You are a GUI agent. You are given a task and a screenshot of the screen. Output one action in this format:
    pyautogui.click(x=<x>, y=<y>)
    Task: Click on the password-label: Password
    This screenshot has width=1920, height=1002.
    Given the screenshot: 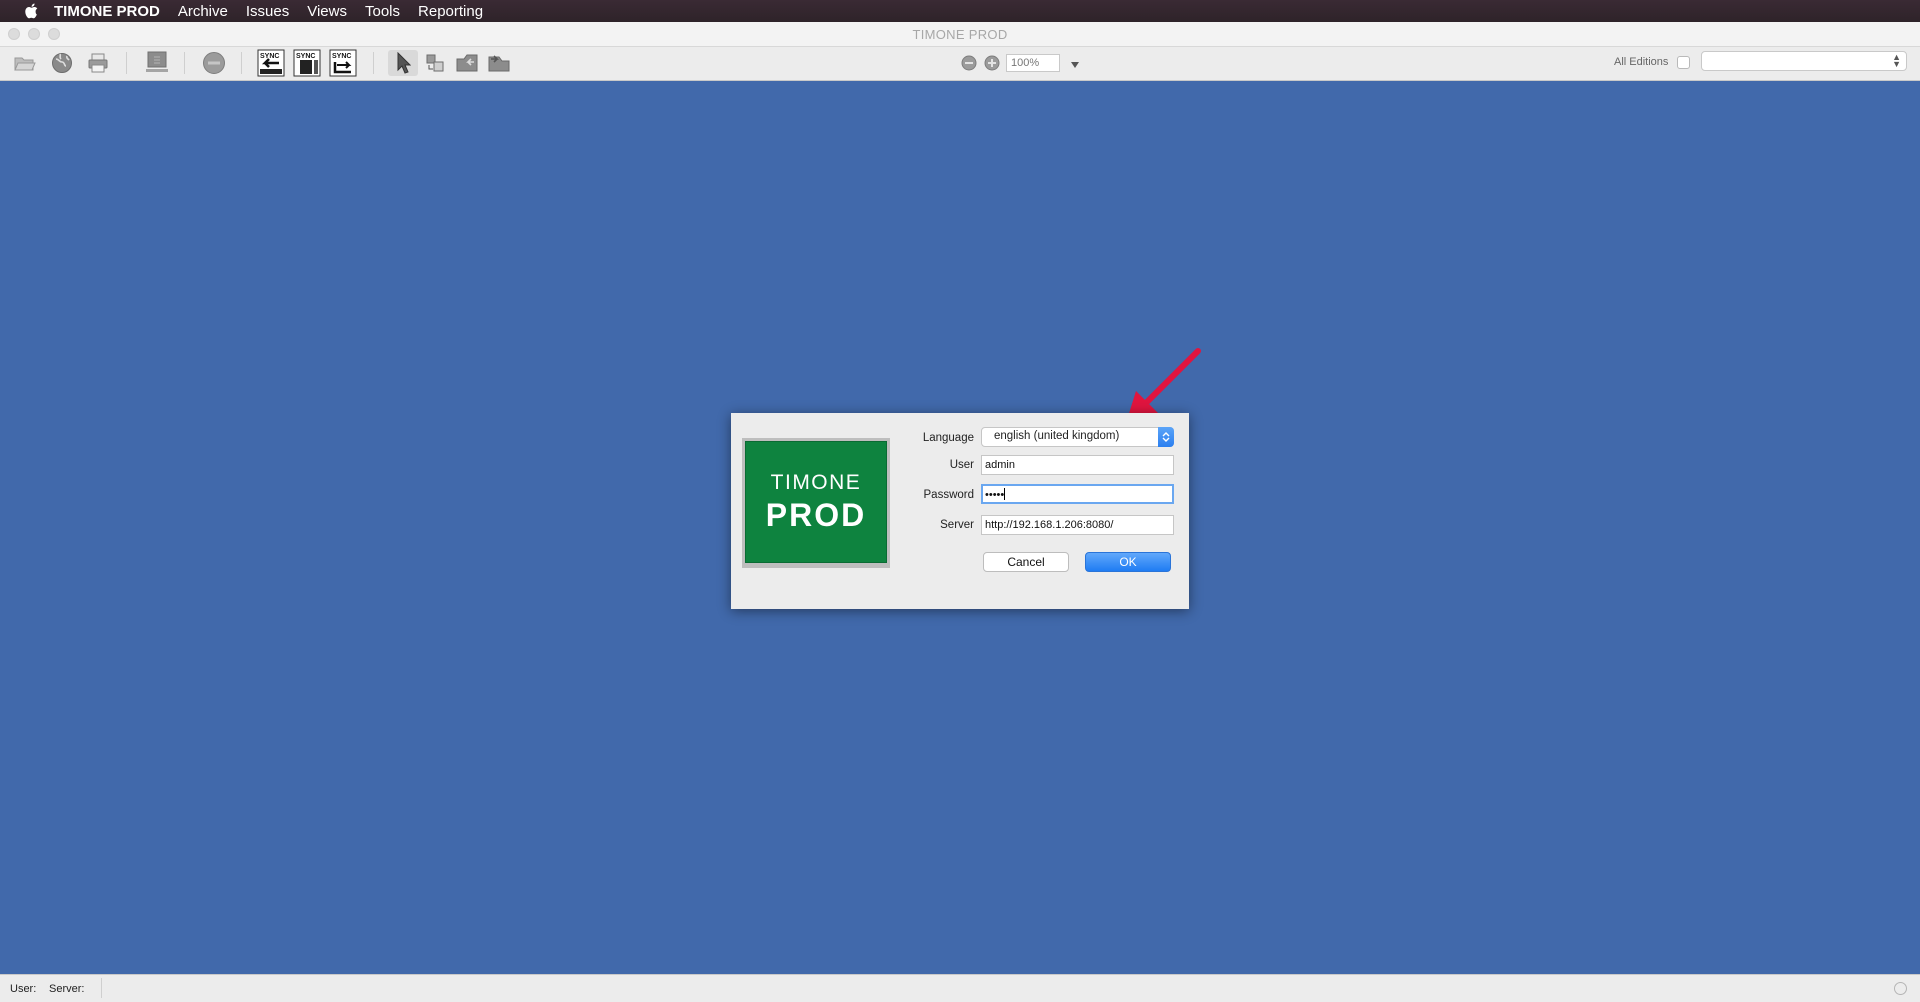 What is the action you would take?
    pyautogui.click(x=949, y=495)
    